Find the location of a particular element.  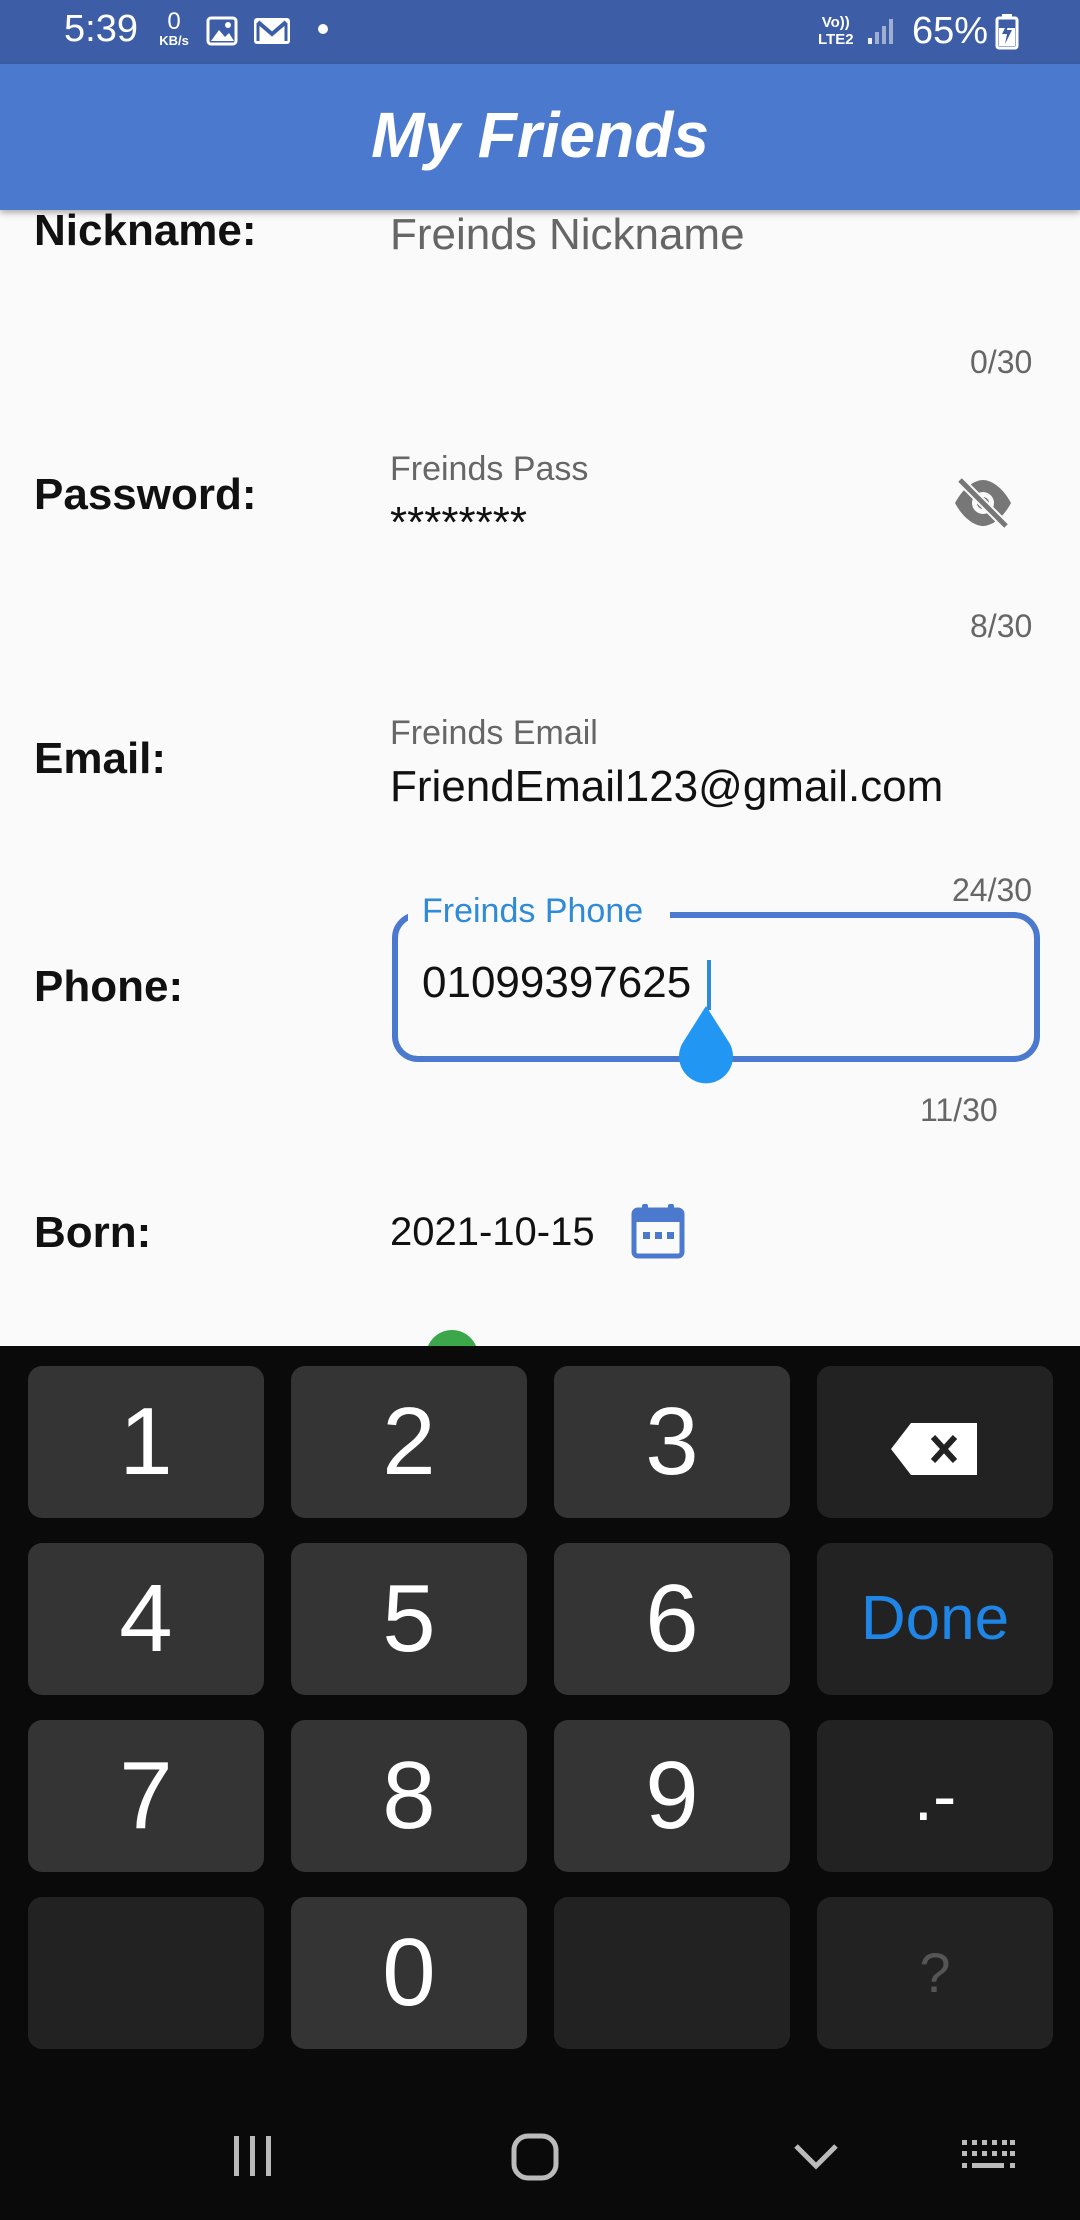

gallery-notification-icon is located at coordinates (222, 31).